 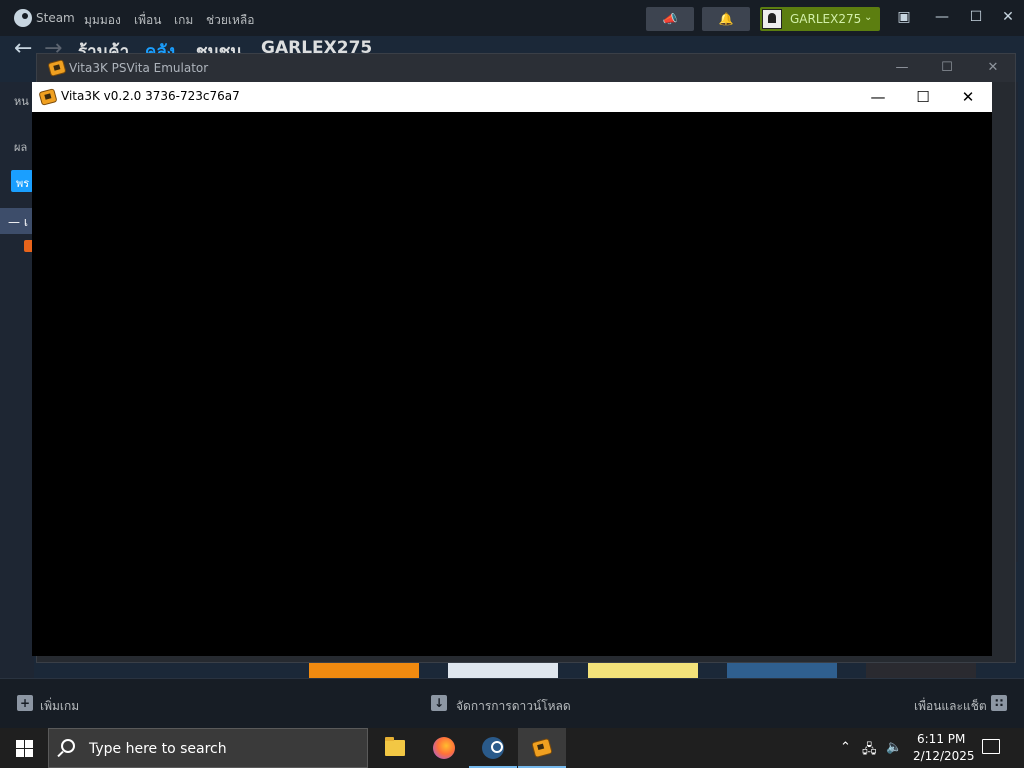 What do you see at coordinates (25, 703) in the screenshot?
I see `add-icon: +` at bounding box center [25, 703].